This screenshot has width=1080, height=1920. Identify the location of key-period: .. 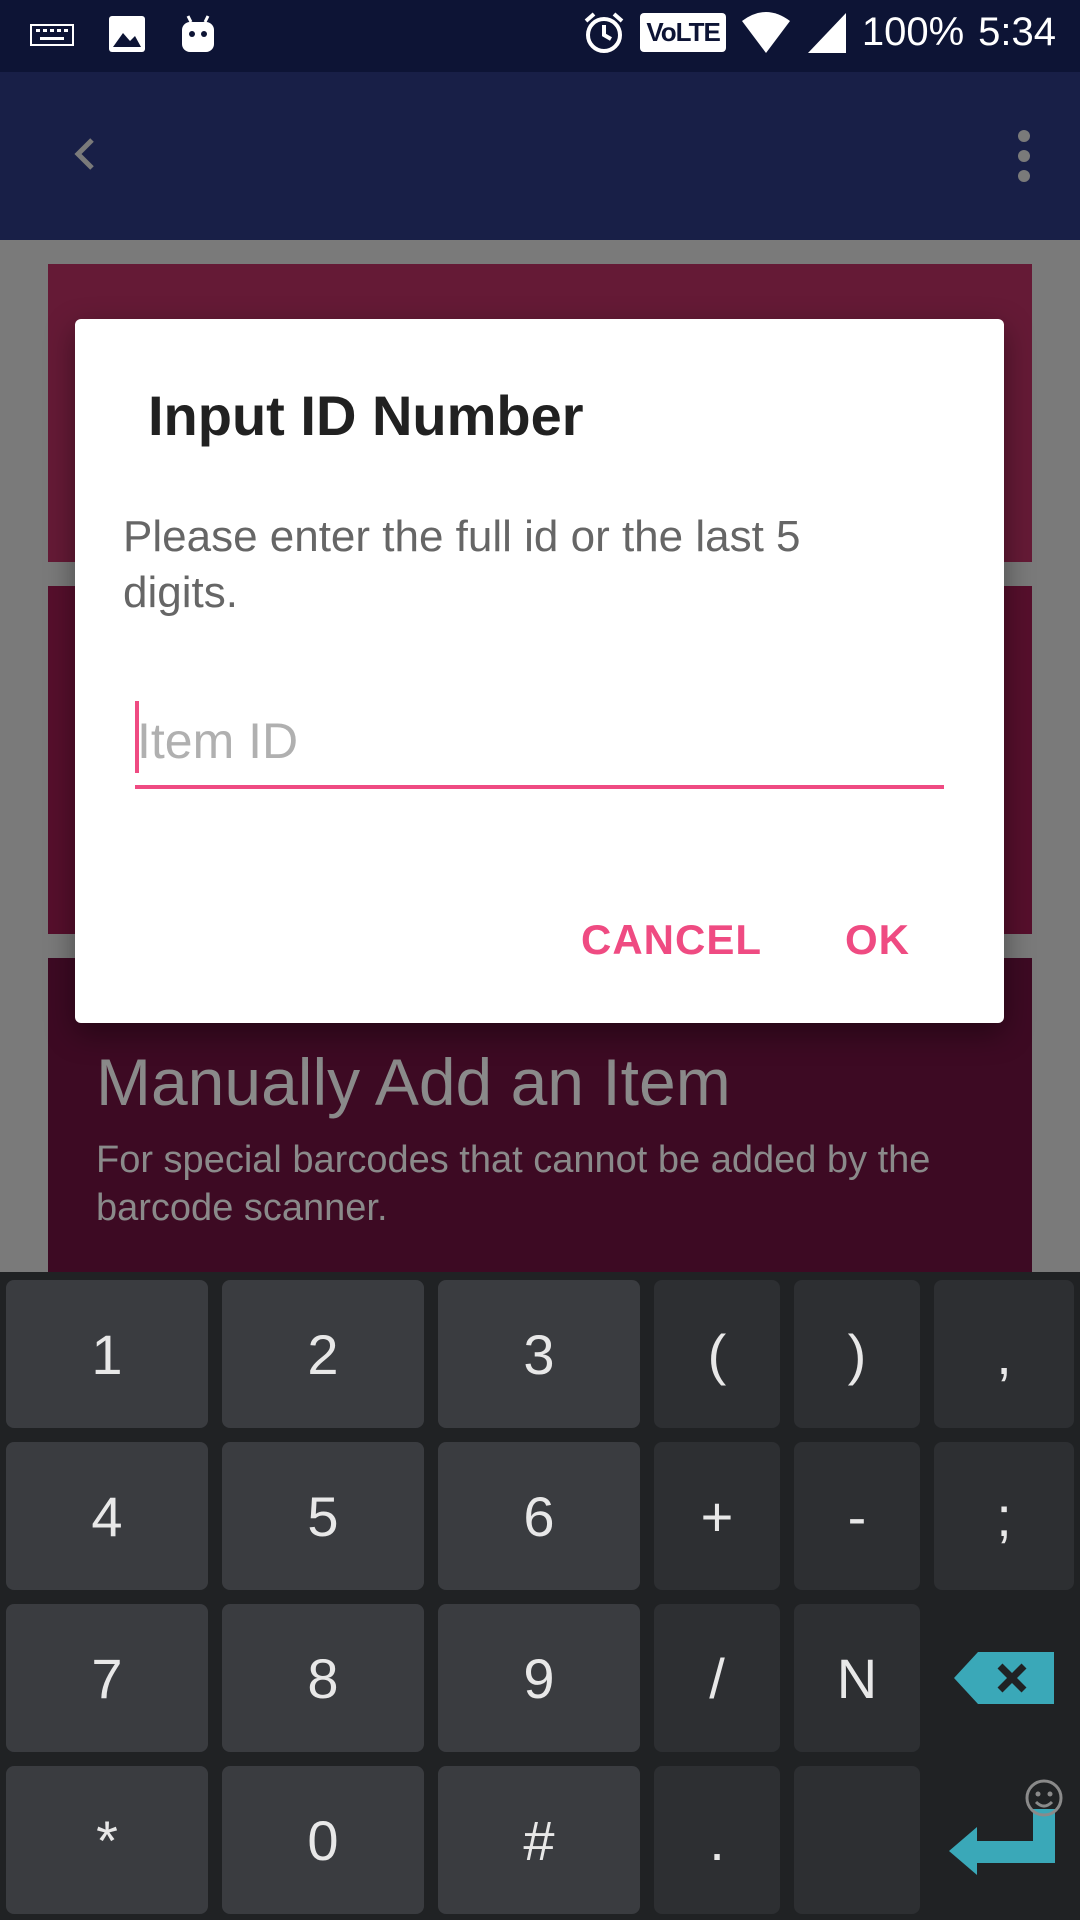
(717, 1840).